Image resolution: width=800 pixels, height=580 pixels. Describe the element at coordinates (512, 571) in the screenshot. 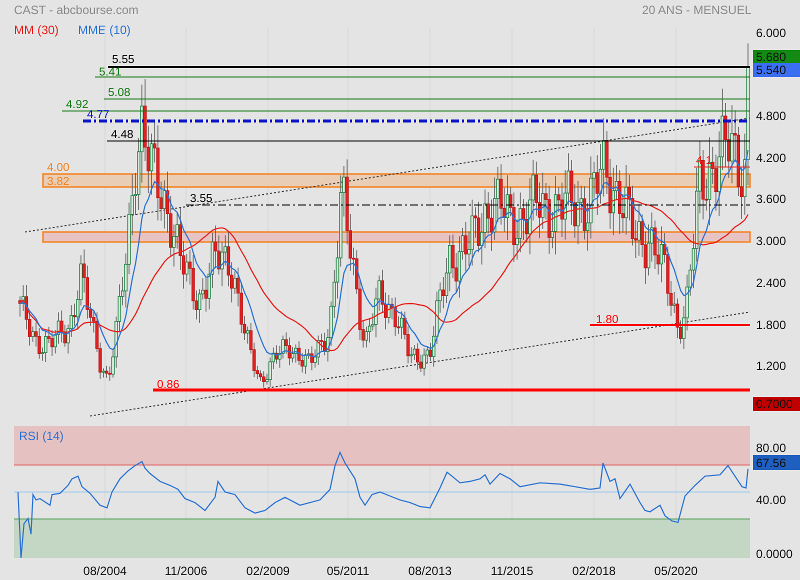

I see `axis-label: 11/2015` at that location.